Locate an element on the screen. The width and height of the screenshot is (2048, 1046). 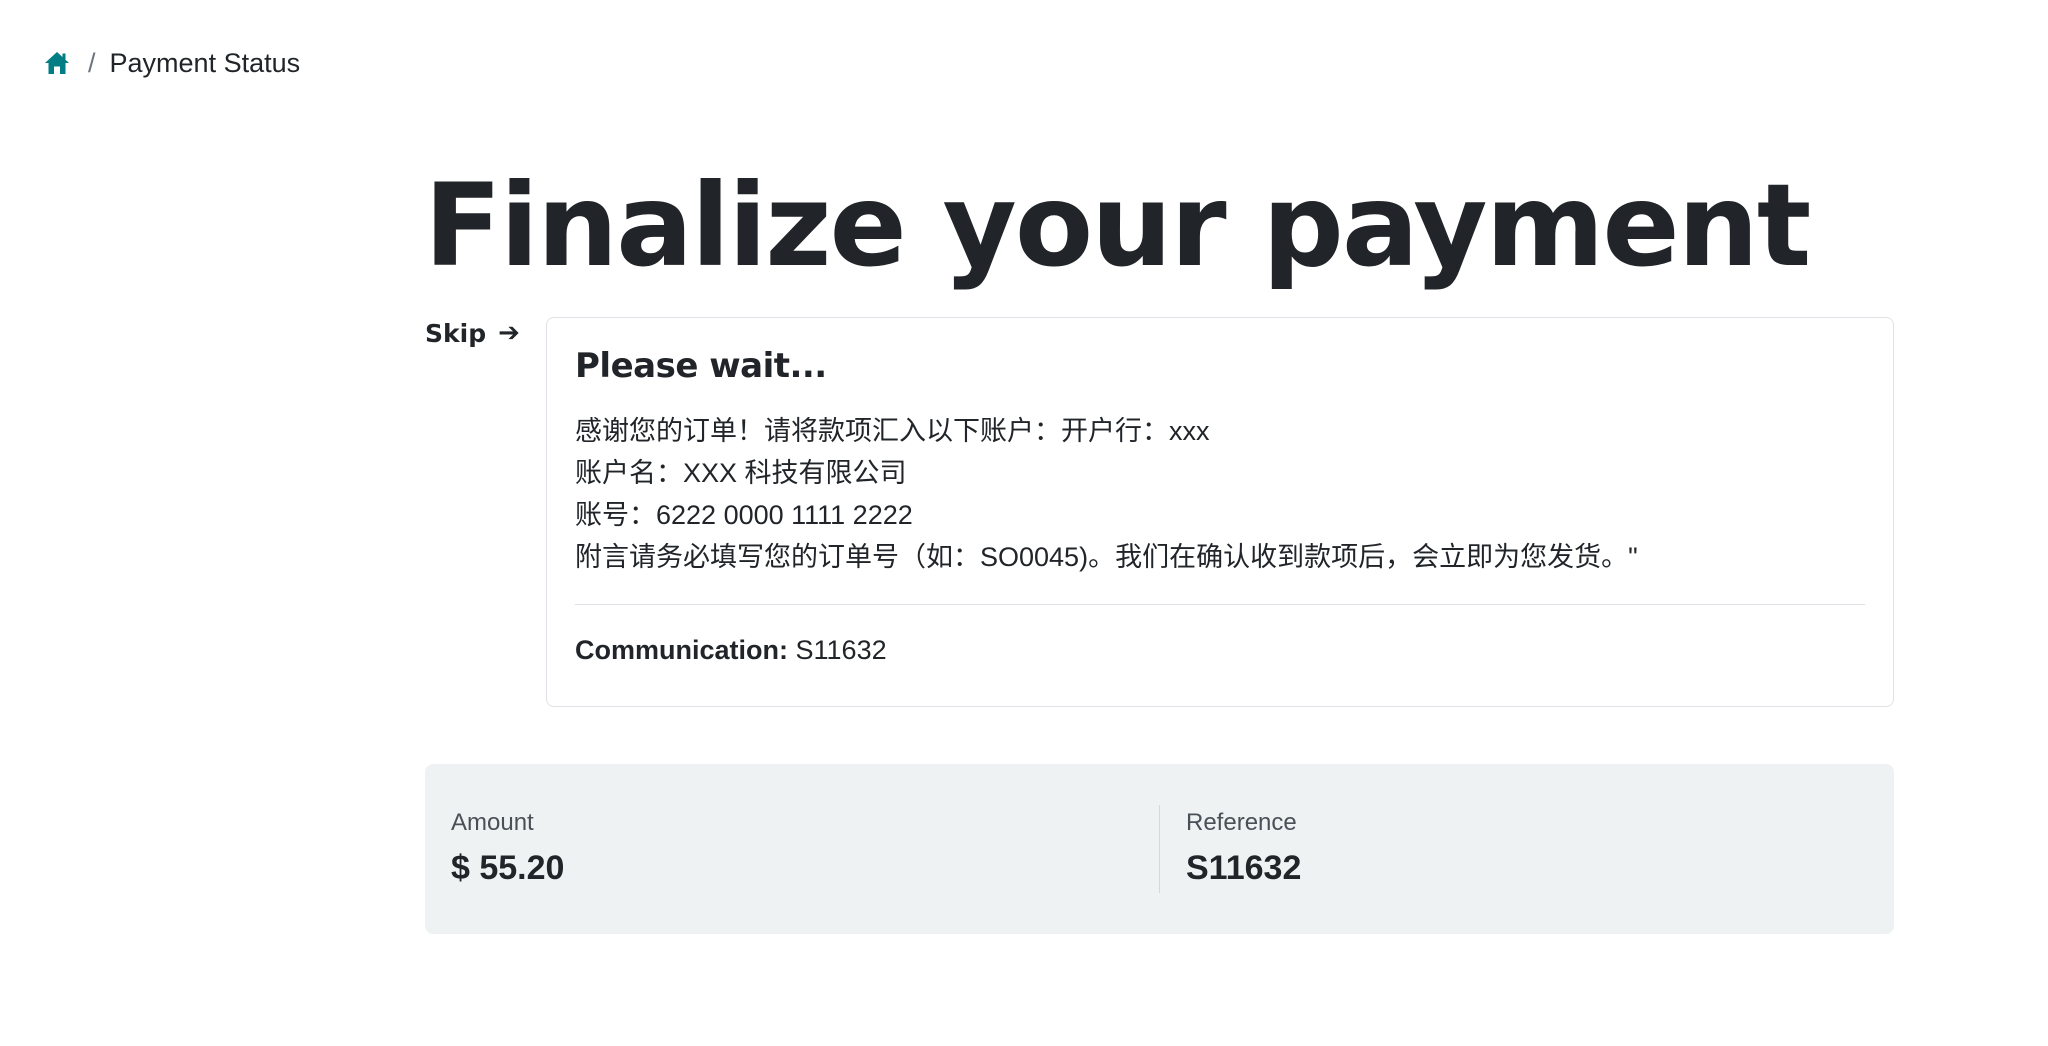
skip-button: Skip ➔ is located at coordinates (472, 333).